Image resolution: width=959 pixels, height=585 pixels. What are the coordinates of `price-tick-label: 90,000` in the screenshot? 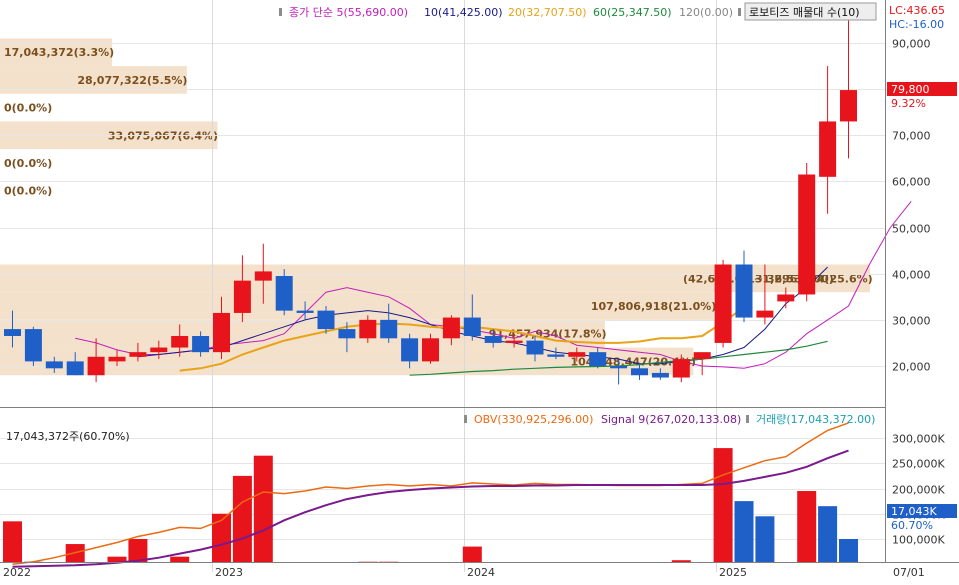 It's located at (911, 44).